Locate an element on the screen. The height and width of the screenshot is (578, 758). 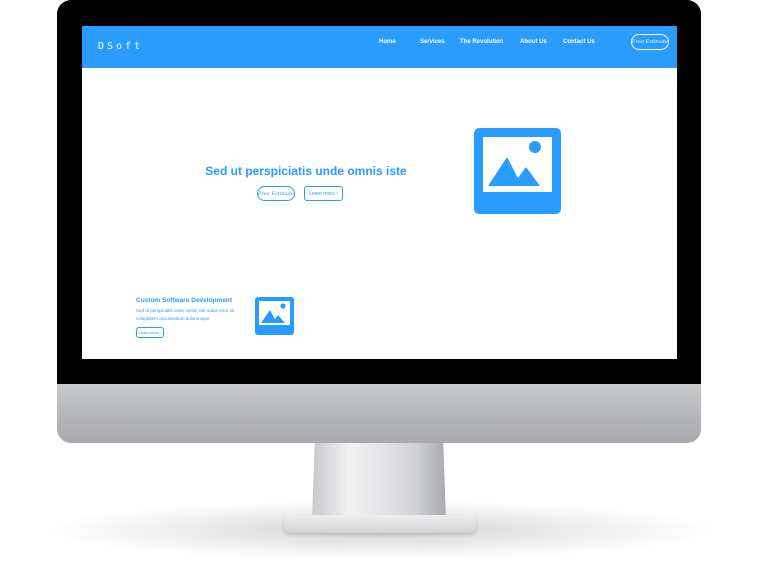
nav-contact-us: Contact Us is located at coordinates (579, 42).